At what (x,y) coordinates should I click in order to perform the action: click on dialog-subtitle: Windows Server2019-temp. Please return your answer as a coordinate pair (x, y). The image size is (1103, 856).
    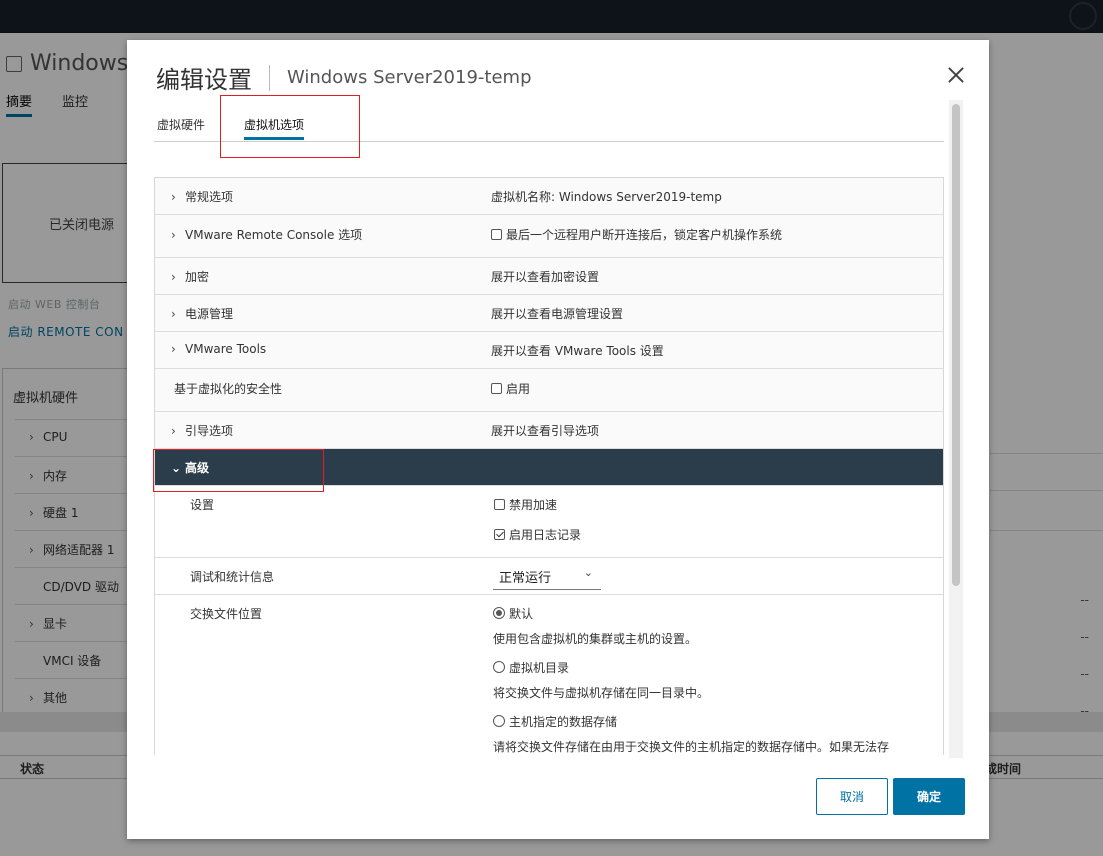
    Looking at the image, I should click on (409, 77).